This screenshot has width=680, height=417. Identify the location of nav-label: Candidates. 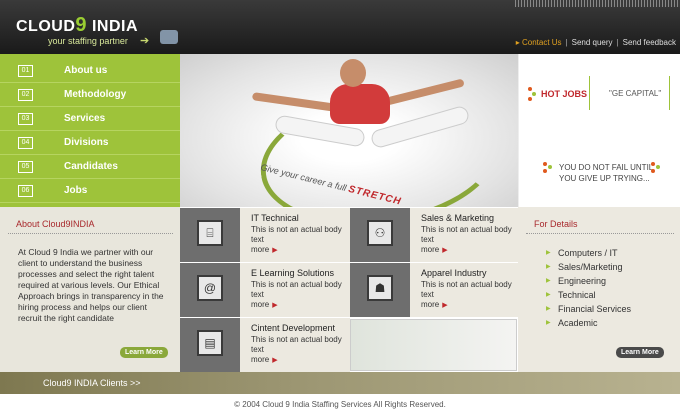
(91, 166).